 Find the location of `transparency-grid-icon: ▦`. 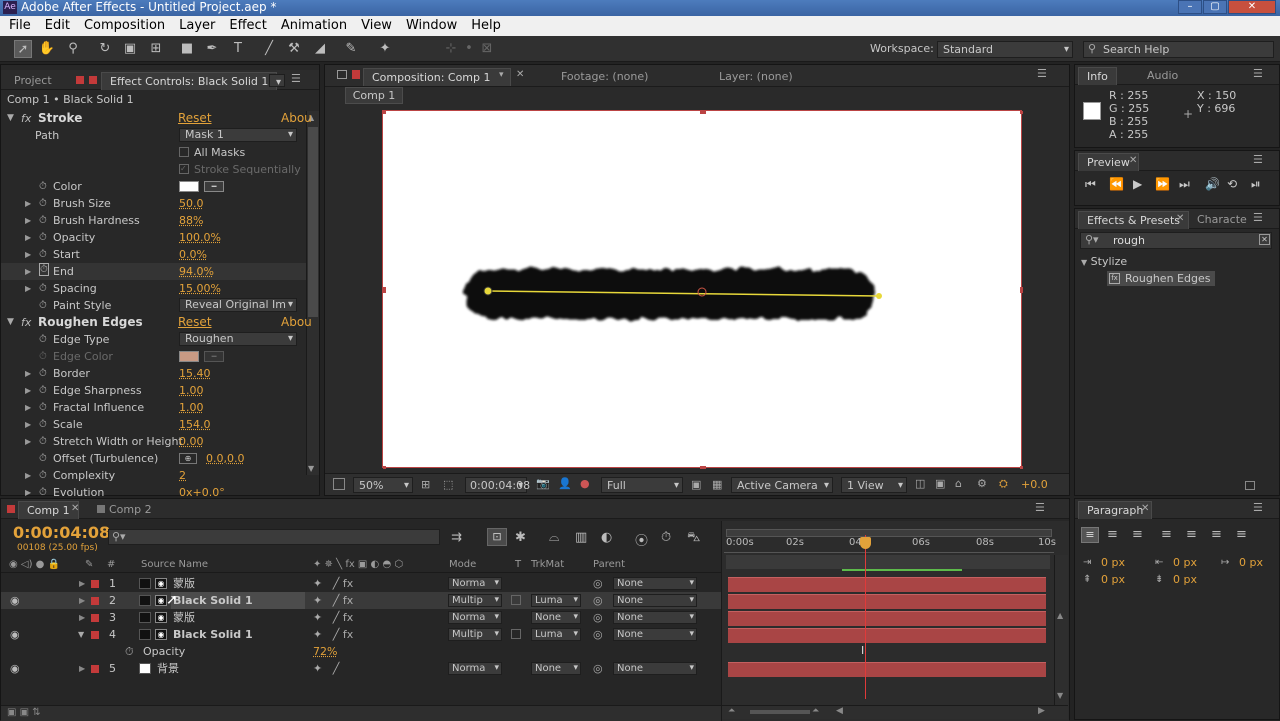

transparency-grid-icon: ▦ is located at coordinates (717, 484).